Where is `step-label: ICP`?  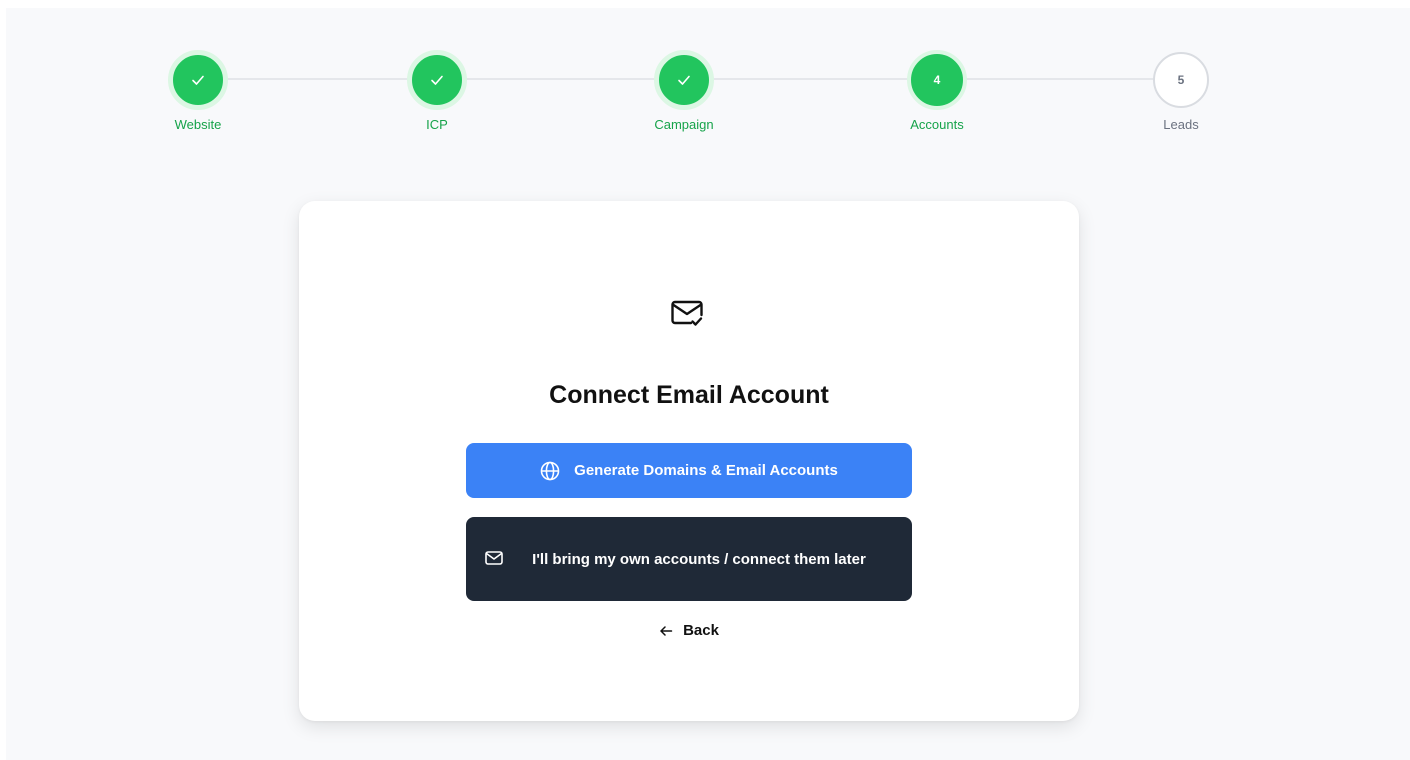 step-label: ICP is located at coordinates (437, 124).